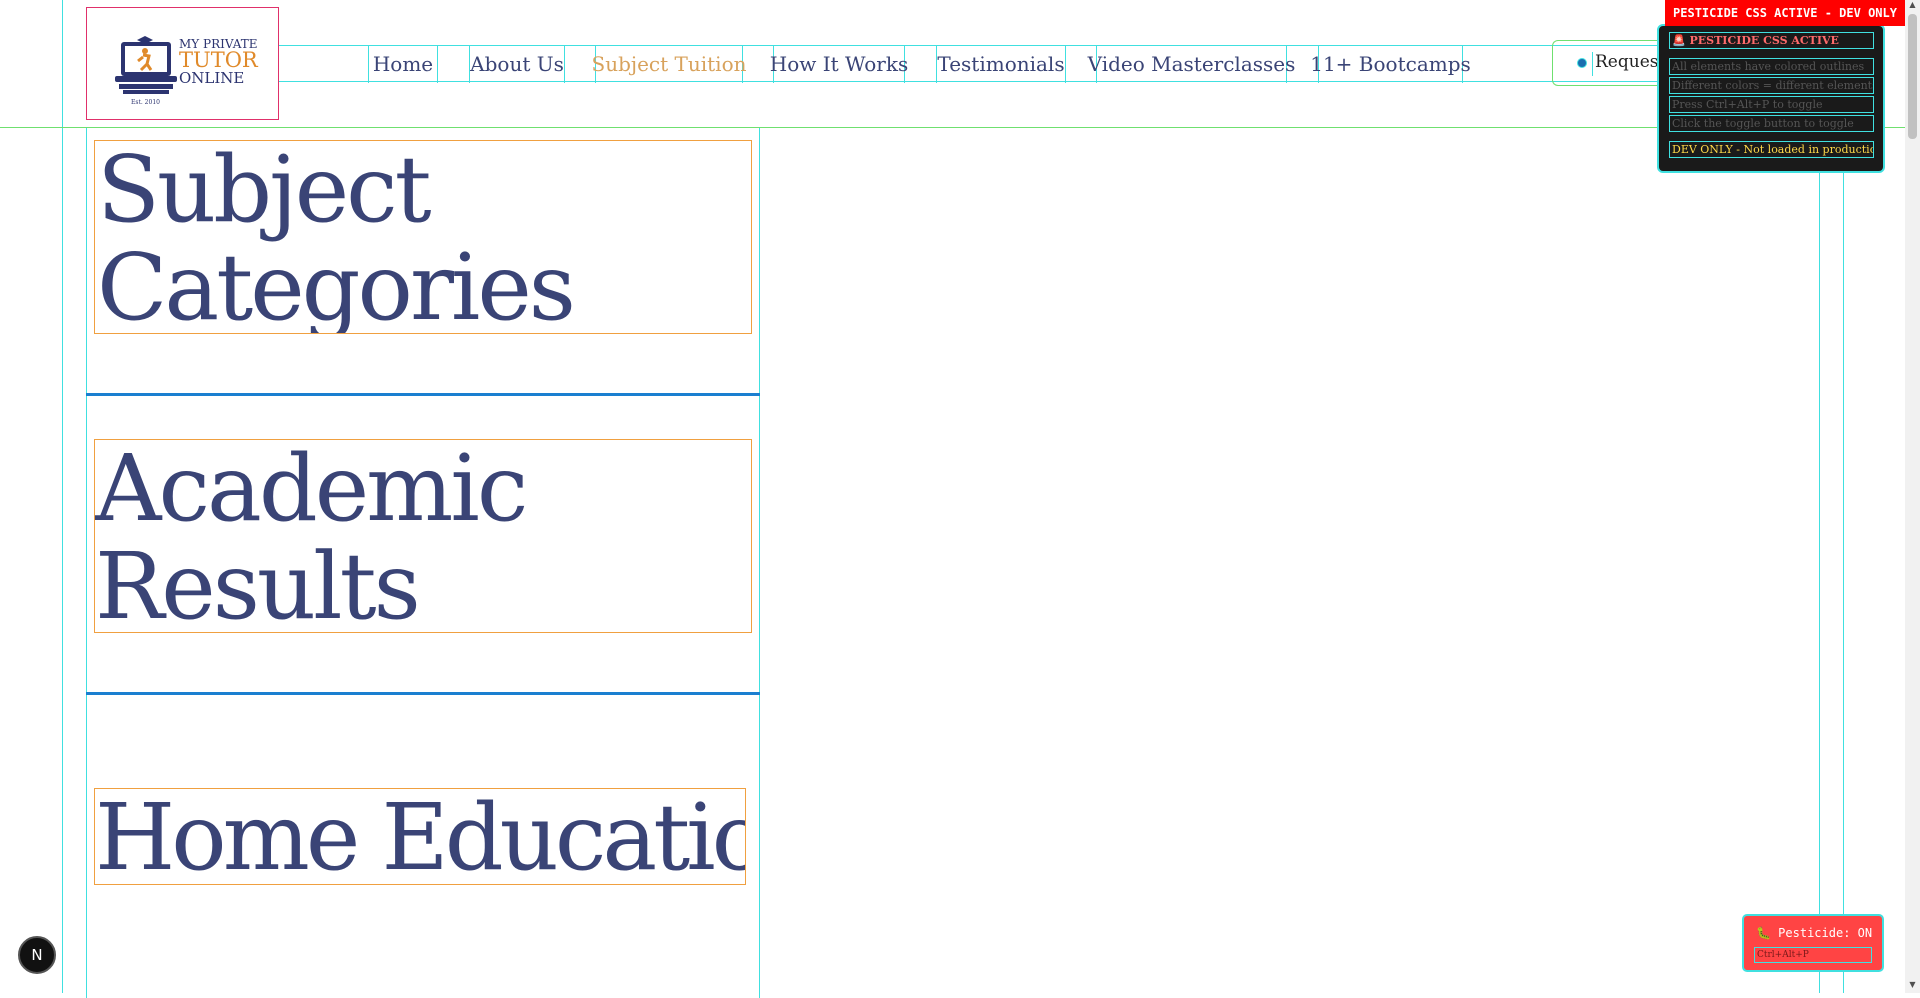  I want to click on nav-item-video-masterclasses: Video Masterclasses, so click(1191, 64).